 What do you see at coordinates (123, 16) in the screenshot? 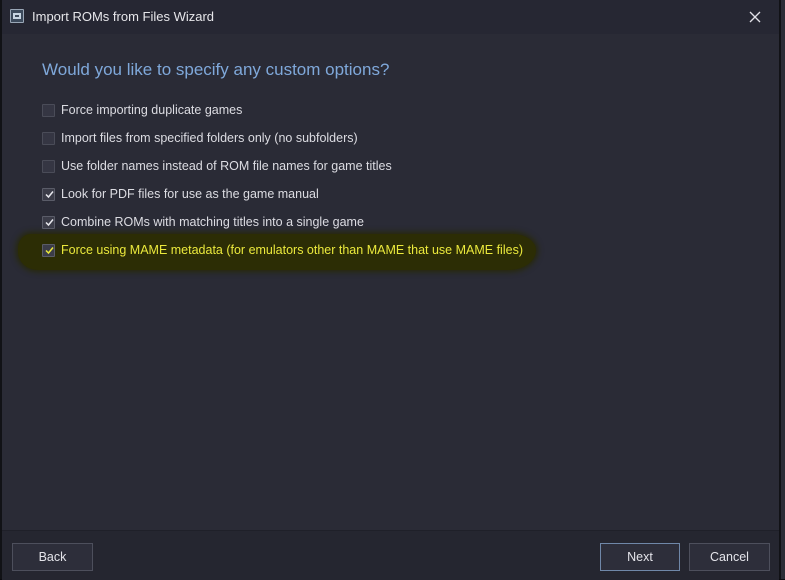
I see `window-title: Import ROMs from Files Wizard` at bounding box center [123, 16].